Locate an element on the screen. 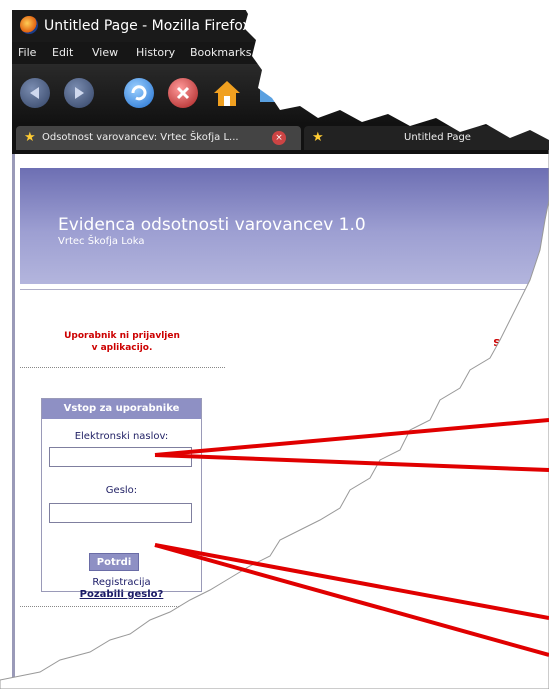  address-bar is located at coordinates (347, 94).